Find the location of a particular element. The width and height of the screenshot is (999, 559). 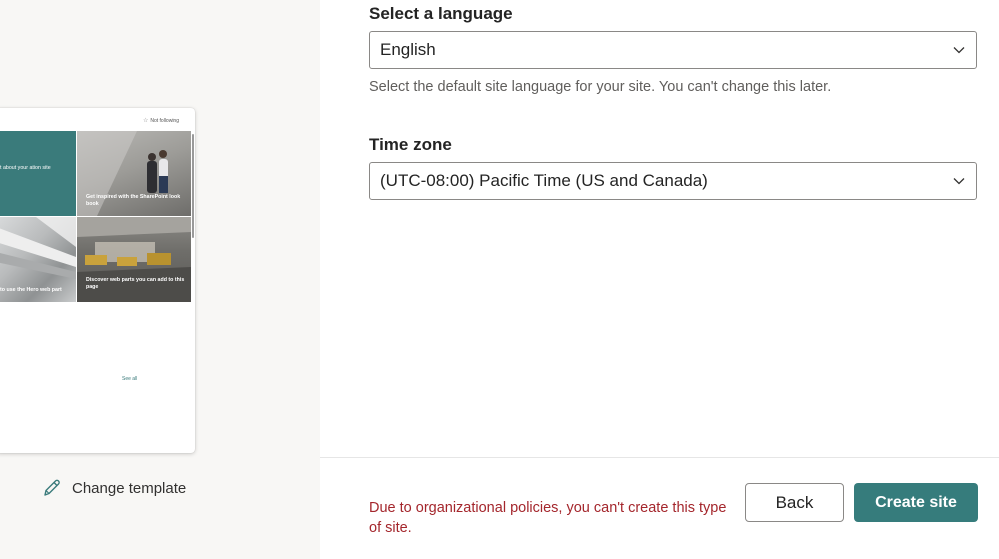

follow-status: ☆ Not following is located at coordinates (161, 120).